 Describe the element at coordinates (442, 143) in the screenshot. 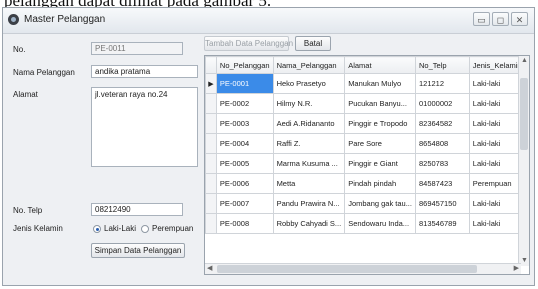

I see `table-cell: 8654808` at that location.